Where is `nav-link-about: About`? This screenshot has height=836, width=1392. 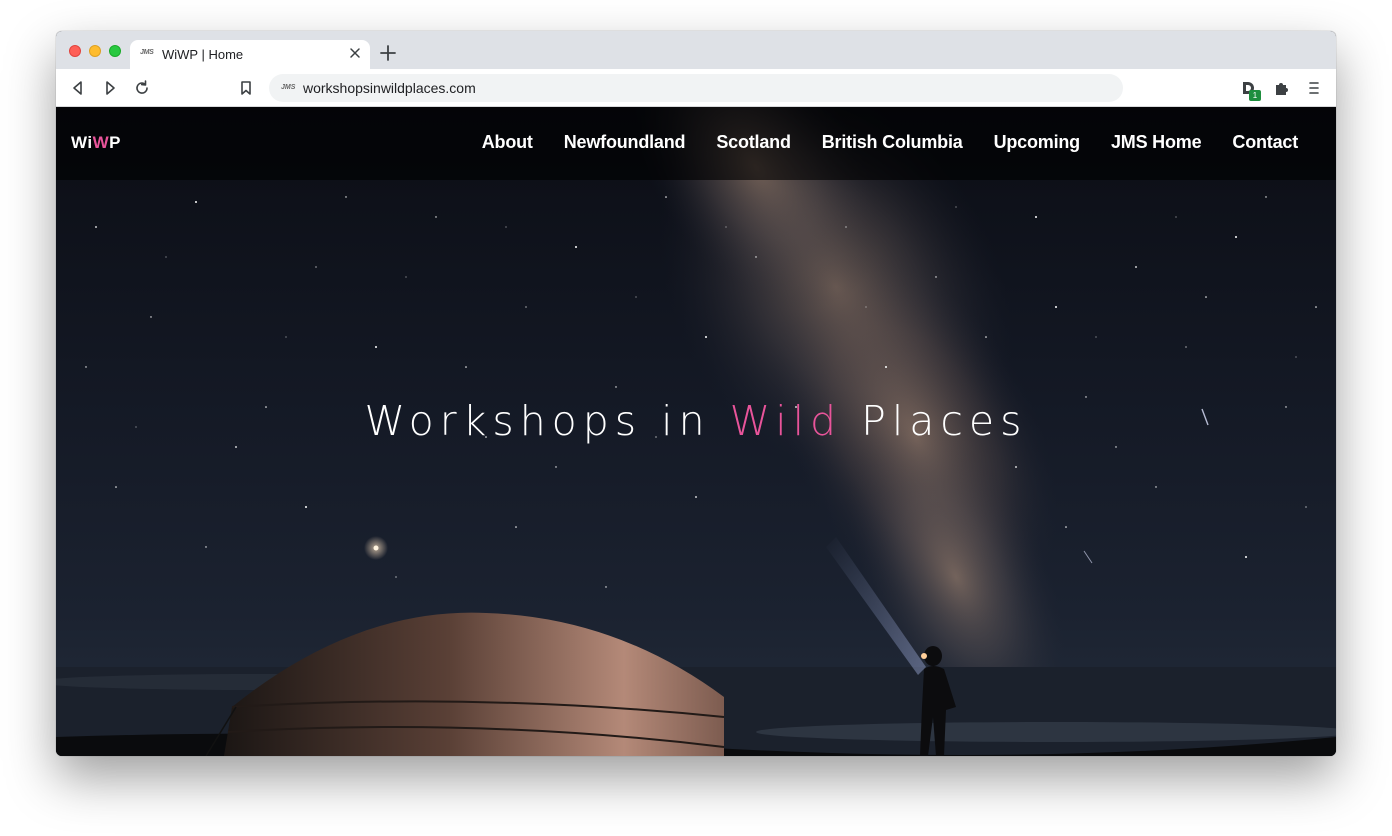
nav-link-about: About is located at coordinates (507, 142).